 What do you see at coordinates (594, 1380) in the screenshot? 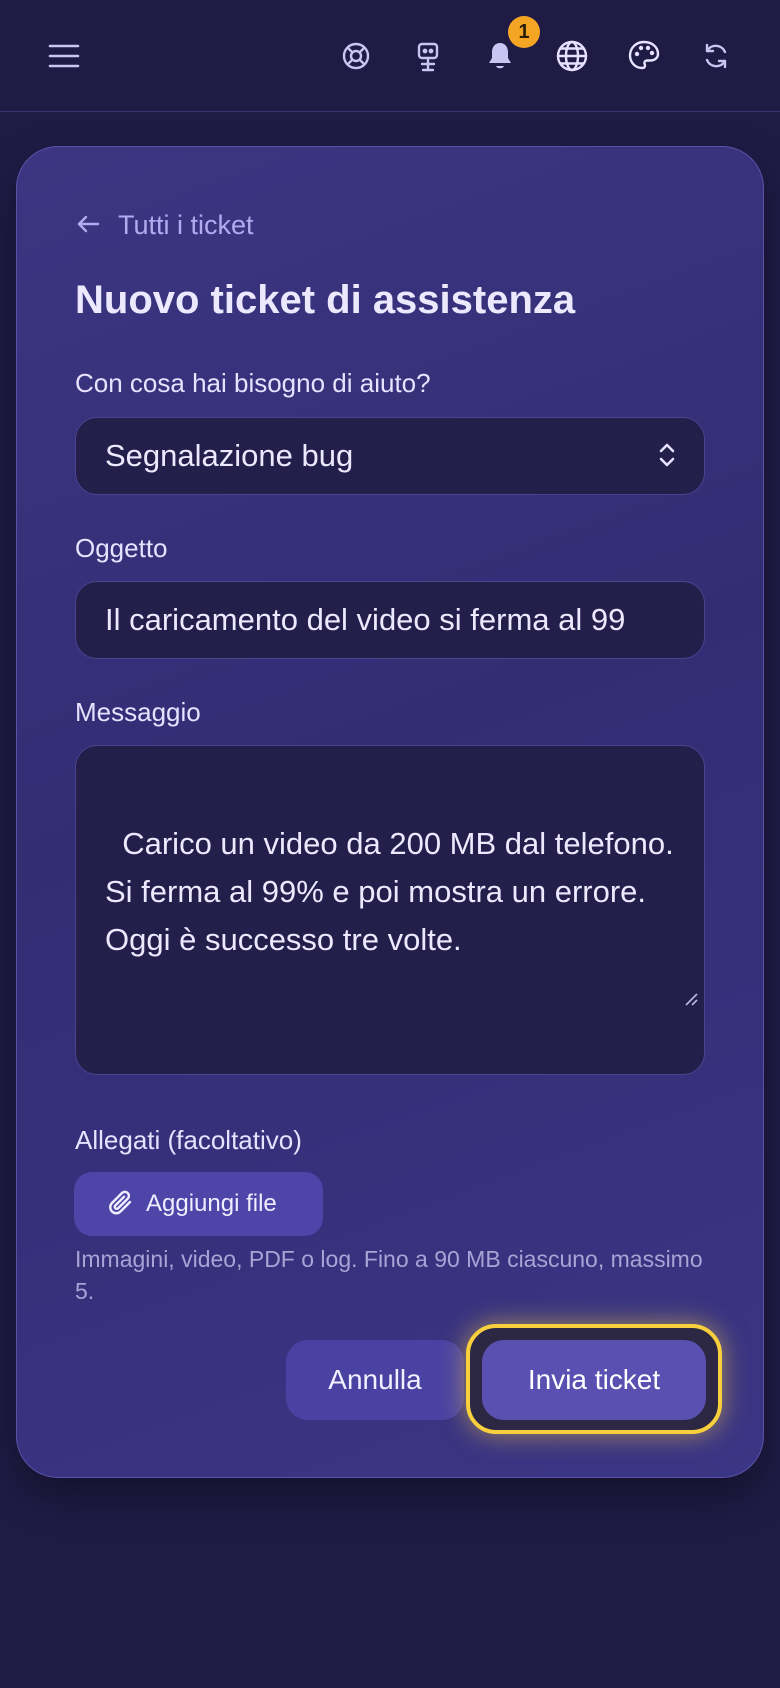
I see `submit-ticket-button: Invia ticket` at bounding box center [594, 1380].